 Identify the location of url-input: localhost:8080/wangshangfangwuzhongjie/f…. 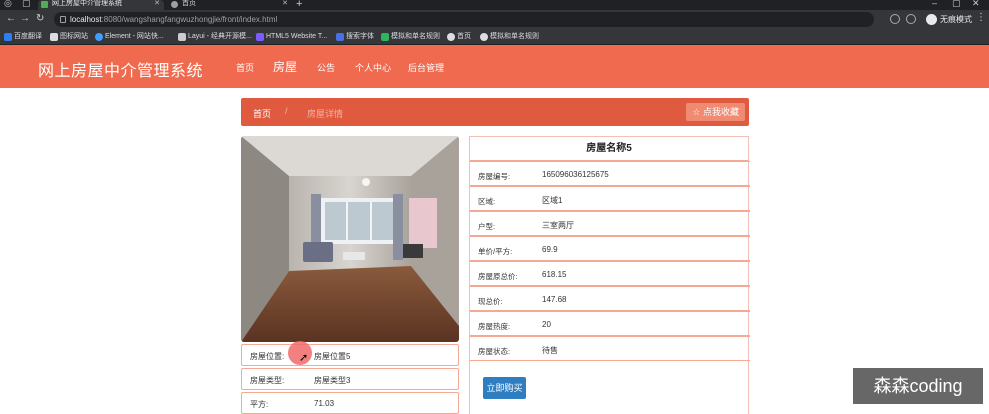
(464, 19).